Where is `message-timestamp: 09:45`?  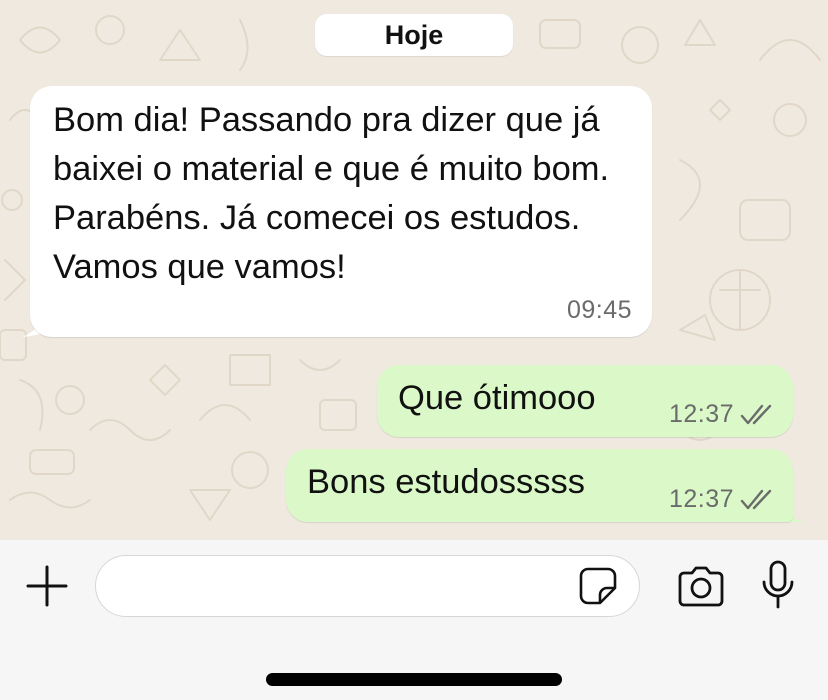
message-timestamp: 09:45 is located at coordinates (599, 310).